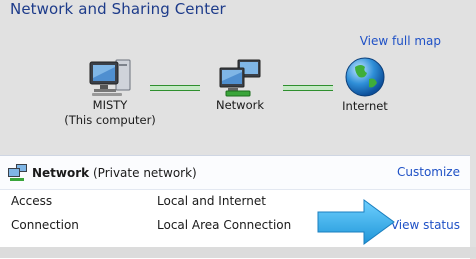  What do you see at coordinates (400, 41) in the screenshot?
I see `view-full-map-link: View full map` at bounding box center [400, 41].